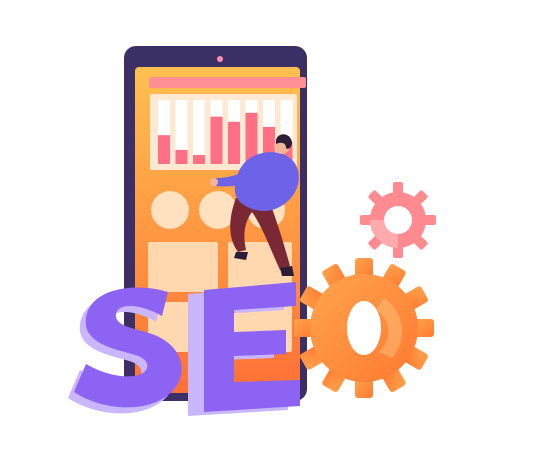  Describe the element at coordinates (398, 220) in the screenshot. I see `small-gear-icon` at that location.